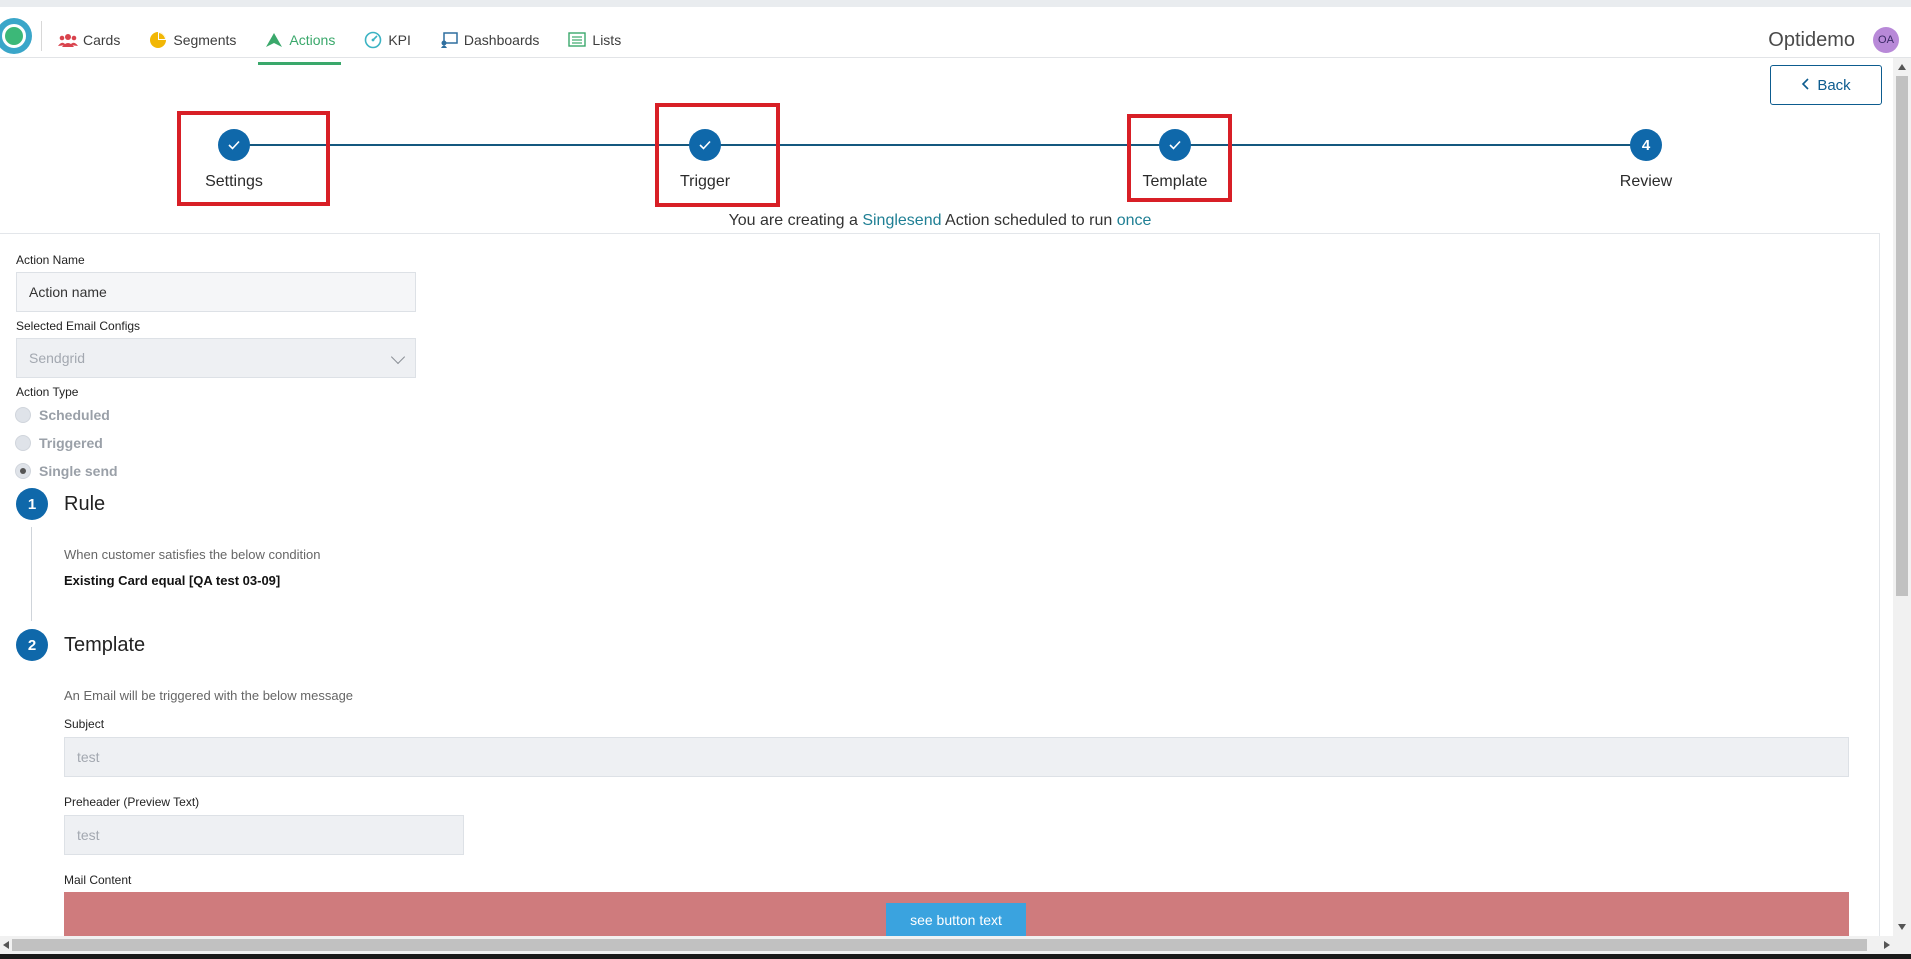 This screenshot has width=1911, height=959. I want to click on app-logo, so click(16, 36).